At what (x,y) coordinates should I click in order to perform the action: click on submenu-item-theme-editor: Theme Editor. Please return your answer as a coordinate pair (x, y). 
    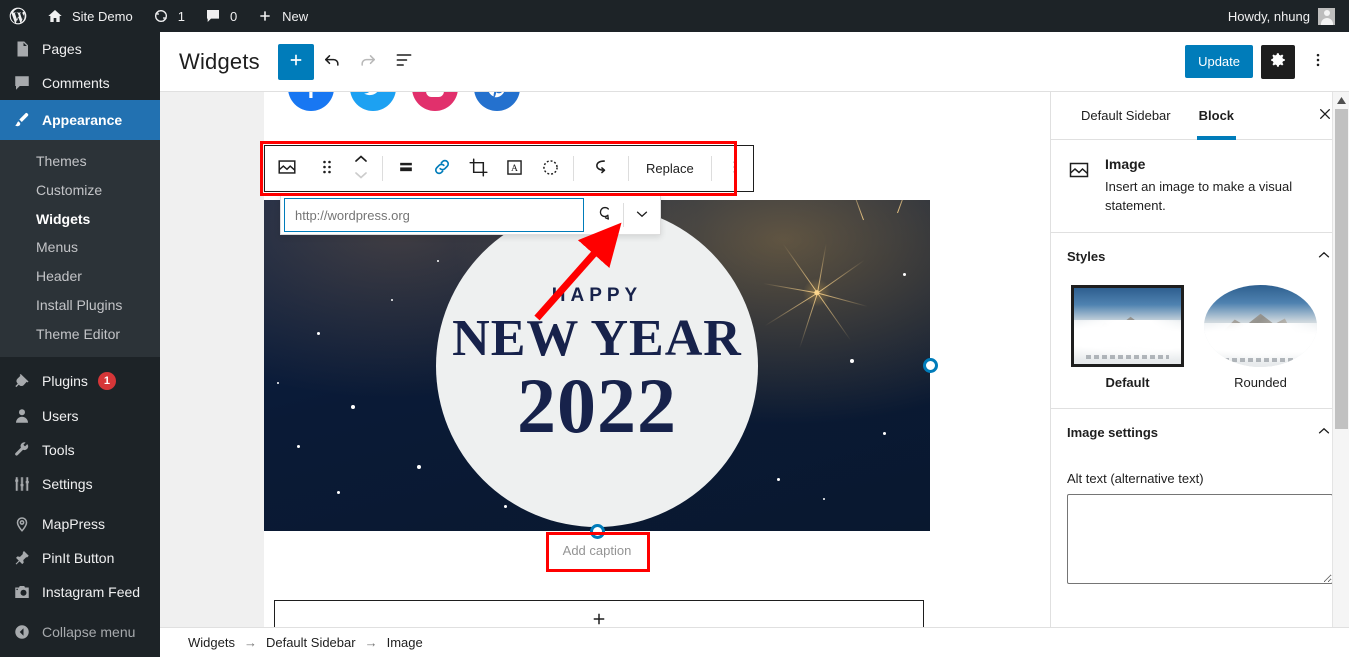
    Looking at the image, I should click on (80, 334).